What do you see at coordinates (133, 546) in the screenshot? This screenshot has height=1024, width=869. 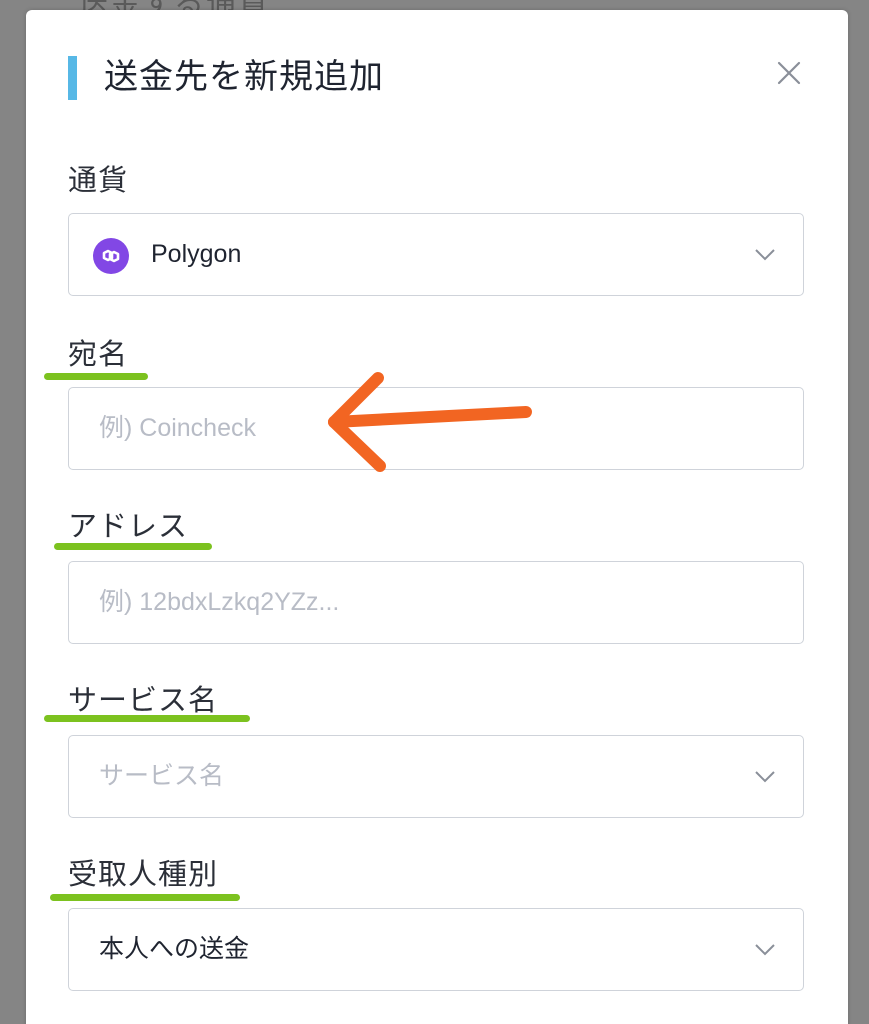 I see `address-label-underline` at bounding box center [133, 546].